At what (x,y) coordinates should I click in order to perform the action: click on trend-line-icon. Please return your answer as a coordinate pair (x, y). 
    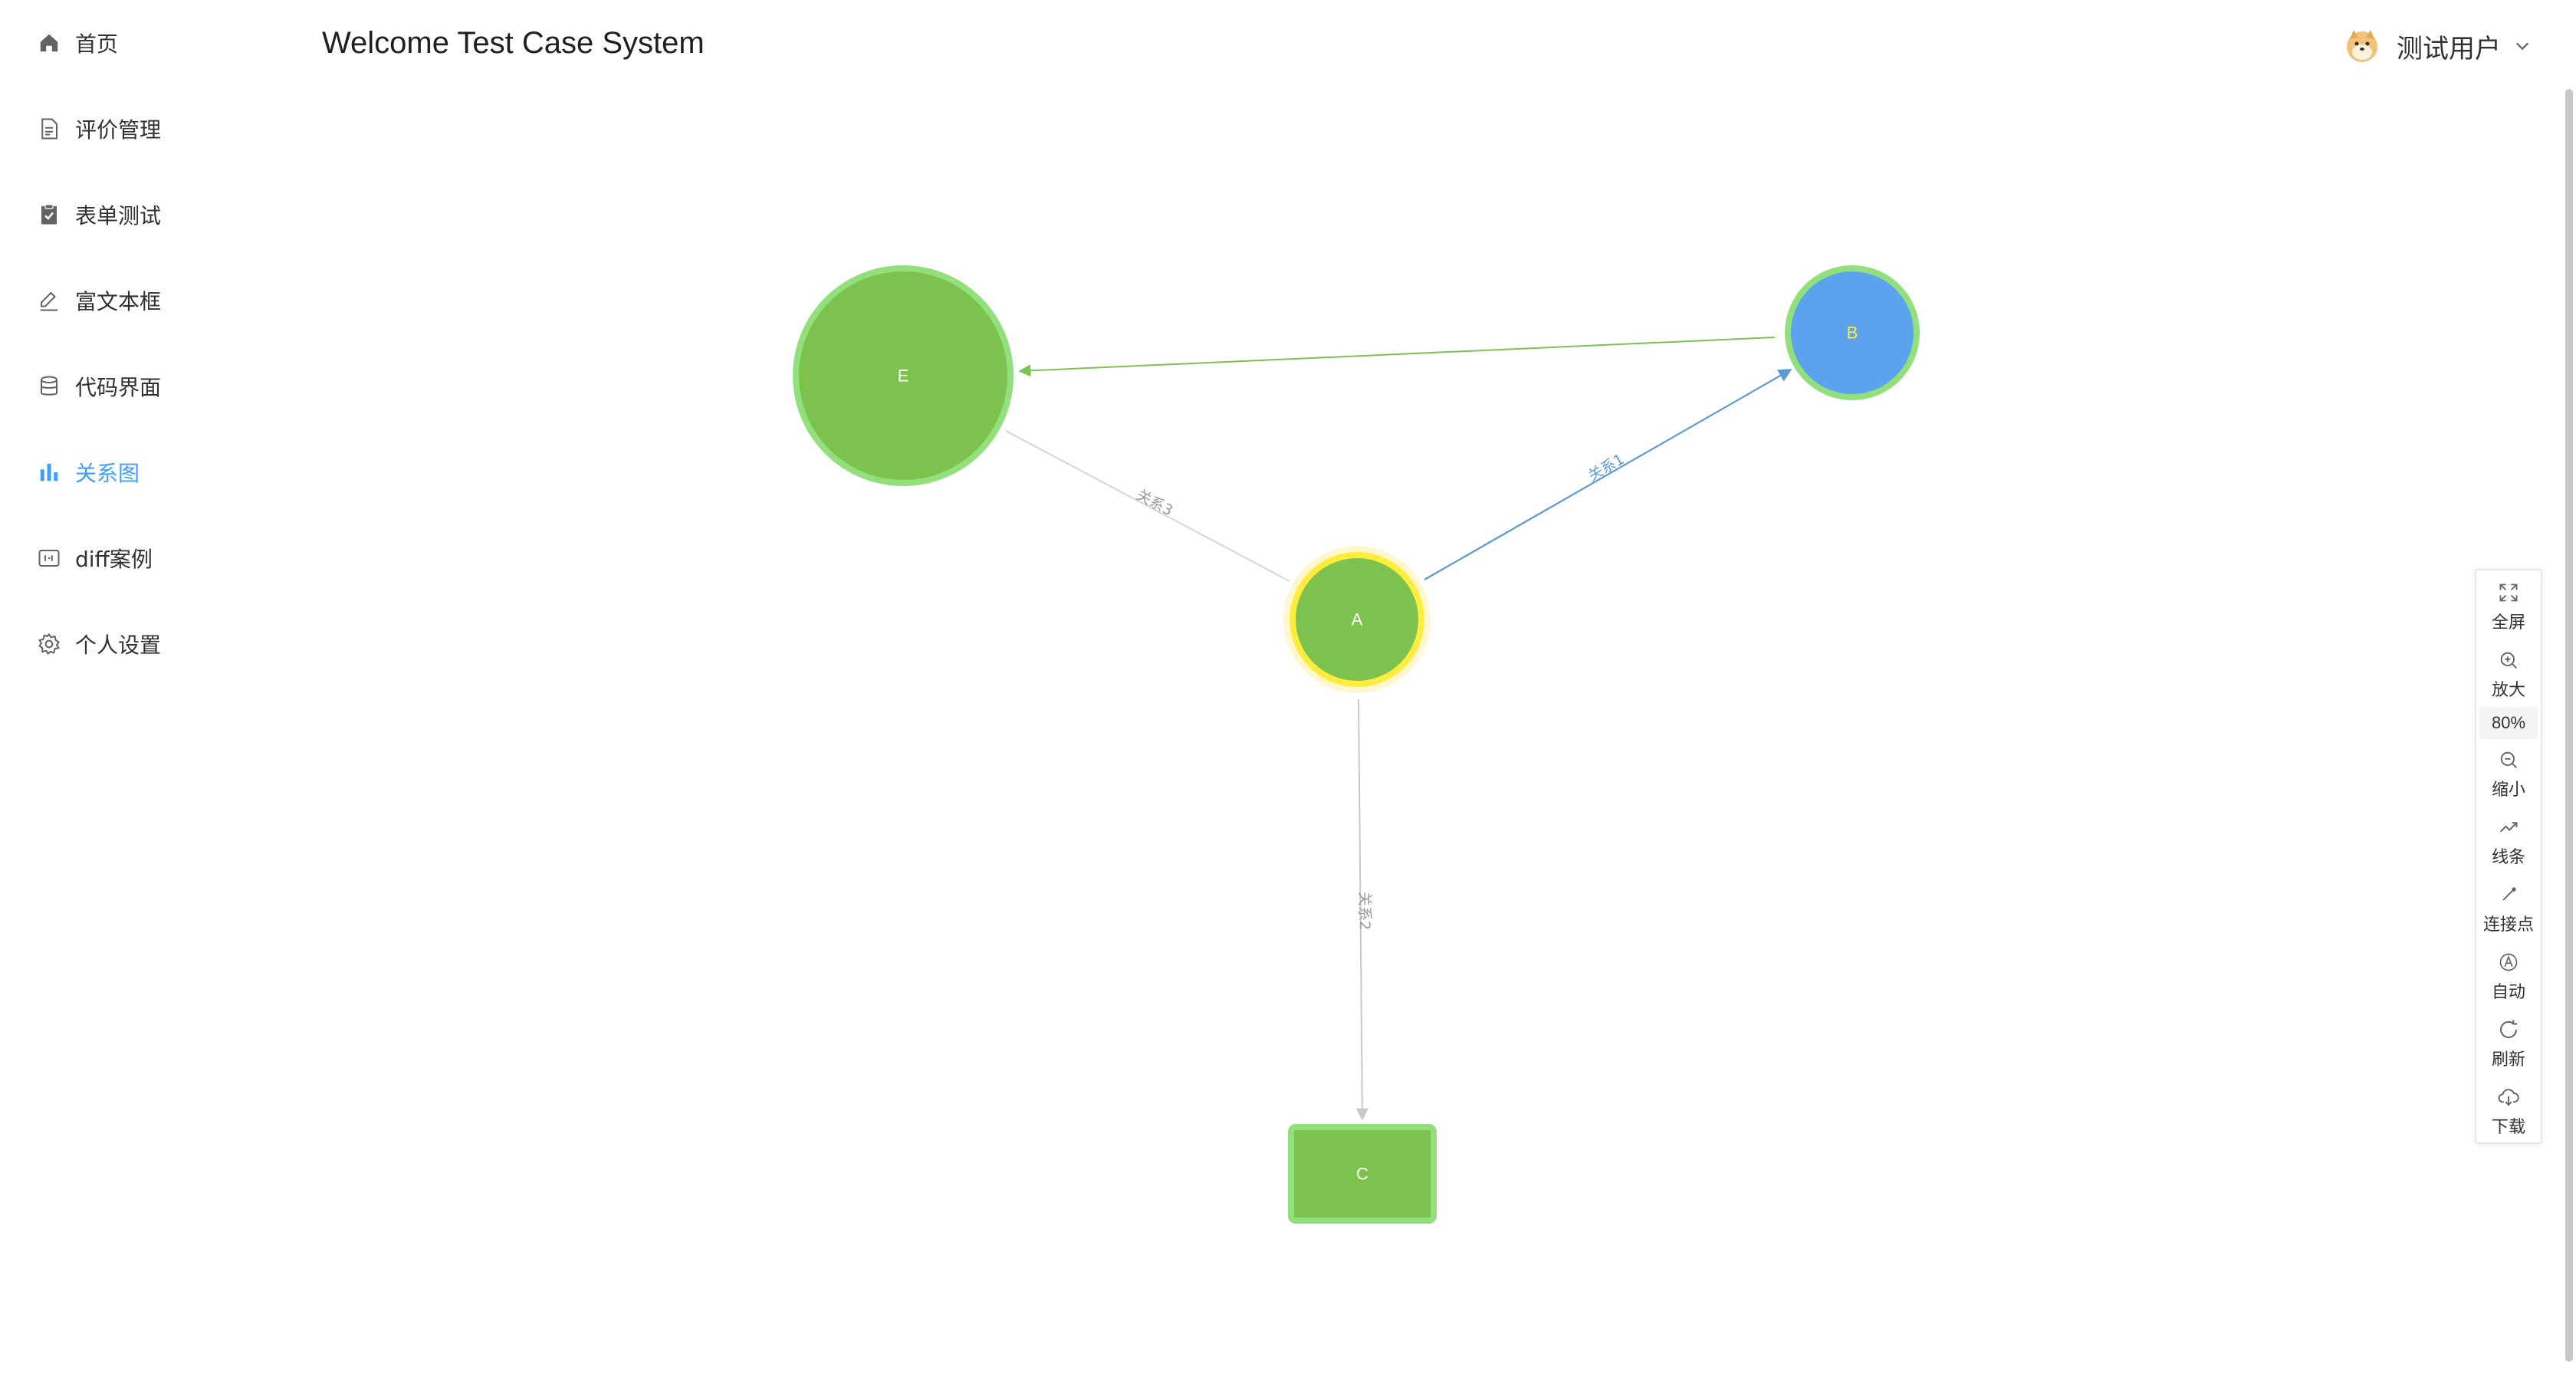
    Looking at the image, I should click on (2509, 827).